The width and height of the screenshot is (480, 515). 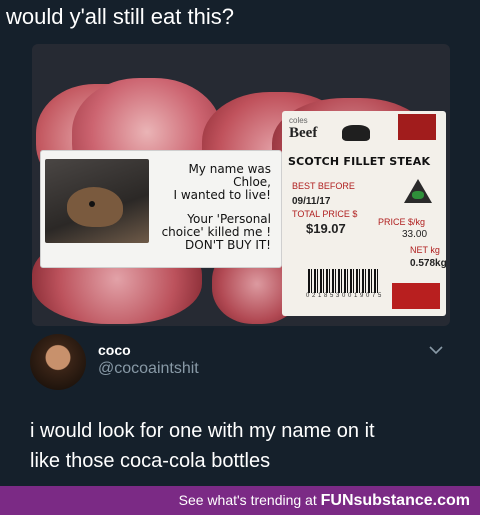 What do you see at coordinates (222, 195) in the screenshot?
I see `sticker-line: I wanted to live!` at bounding box center [222, 195].